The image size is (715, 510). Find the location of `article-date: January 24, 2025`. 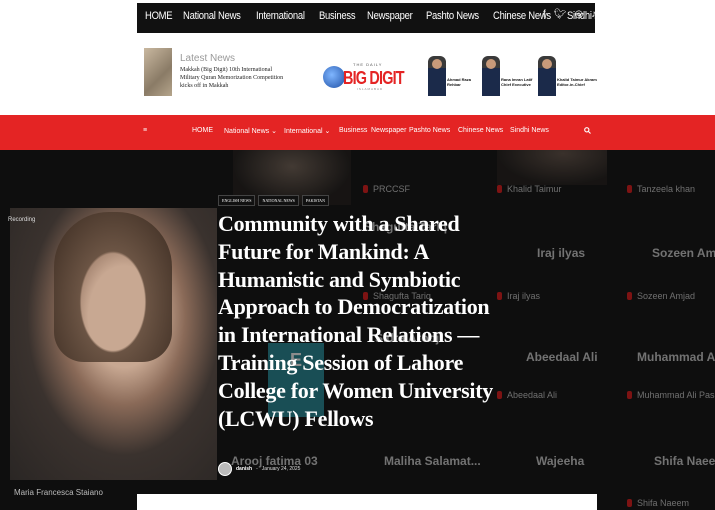

article-date: January 24, 2025 is located at coordinates (281, 469).